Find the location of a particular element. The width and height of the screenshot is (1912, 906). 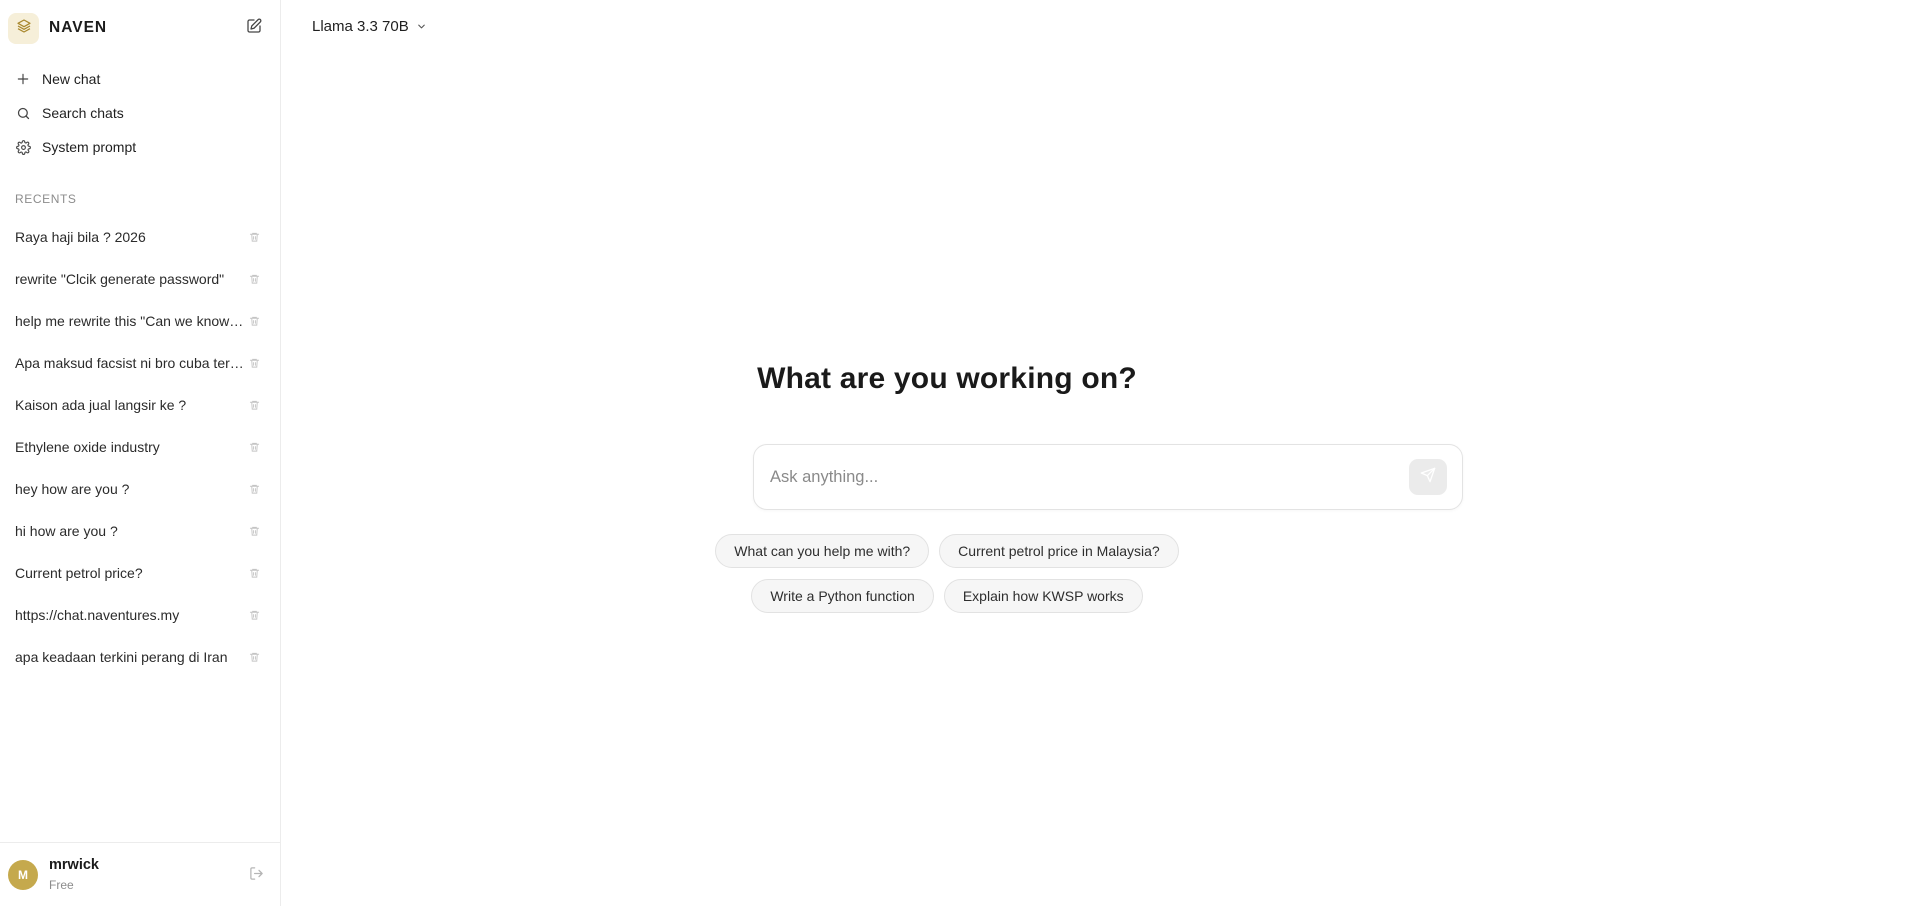

recent-chat-item: Current petrol price? is located at coordinates (140, 573).